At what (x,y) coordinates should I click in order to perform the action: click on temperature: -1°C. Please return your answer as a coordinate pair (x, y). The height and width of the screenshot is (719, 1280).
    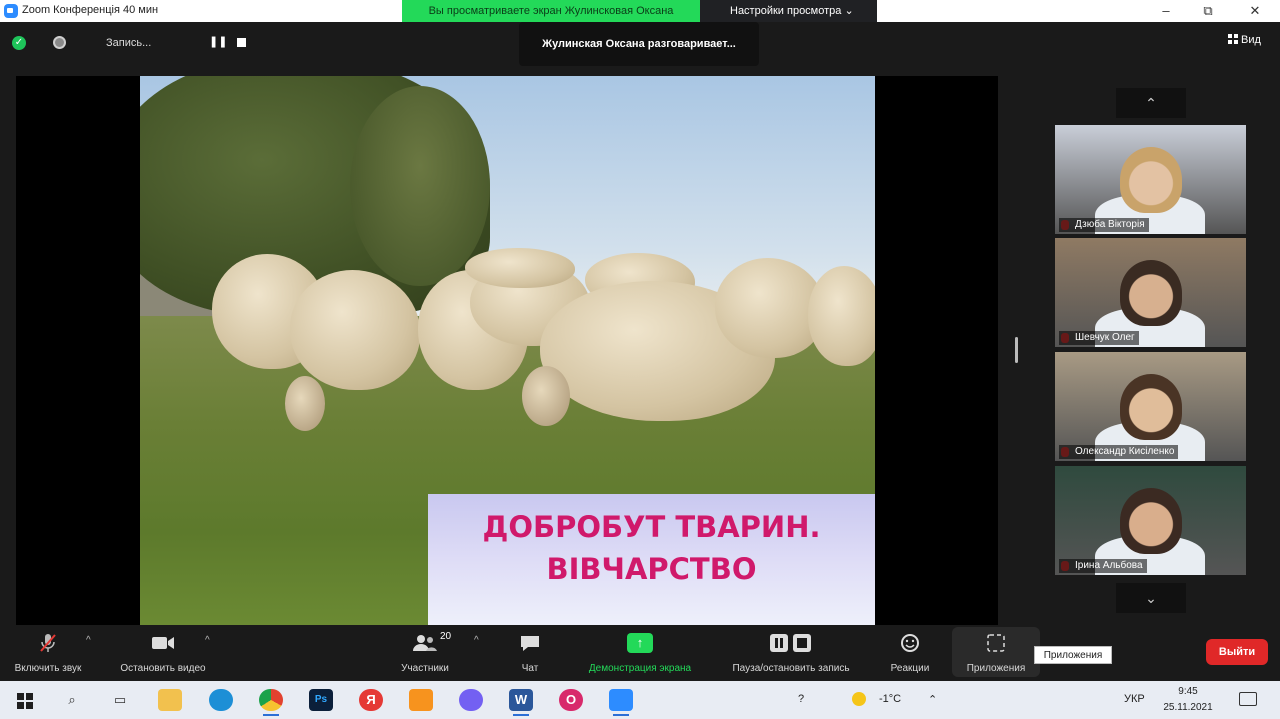
    Looking at the image, I should click on (890, 699).